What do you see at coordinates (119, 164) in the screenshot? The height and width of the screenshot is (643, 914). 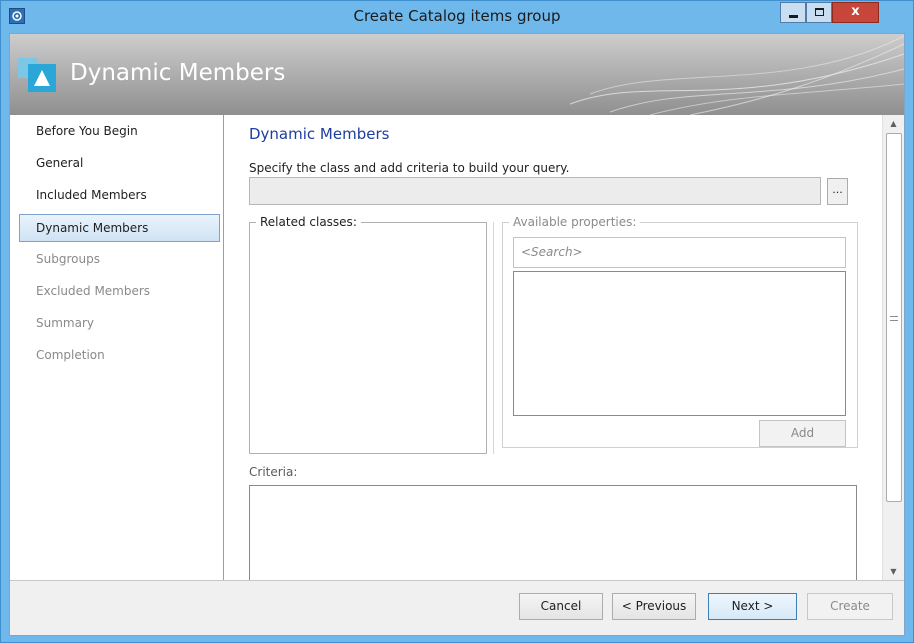 I see `step-general: General` at bounding box center [119, 164].